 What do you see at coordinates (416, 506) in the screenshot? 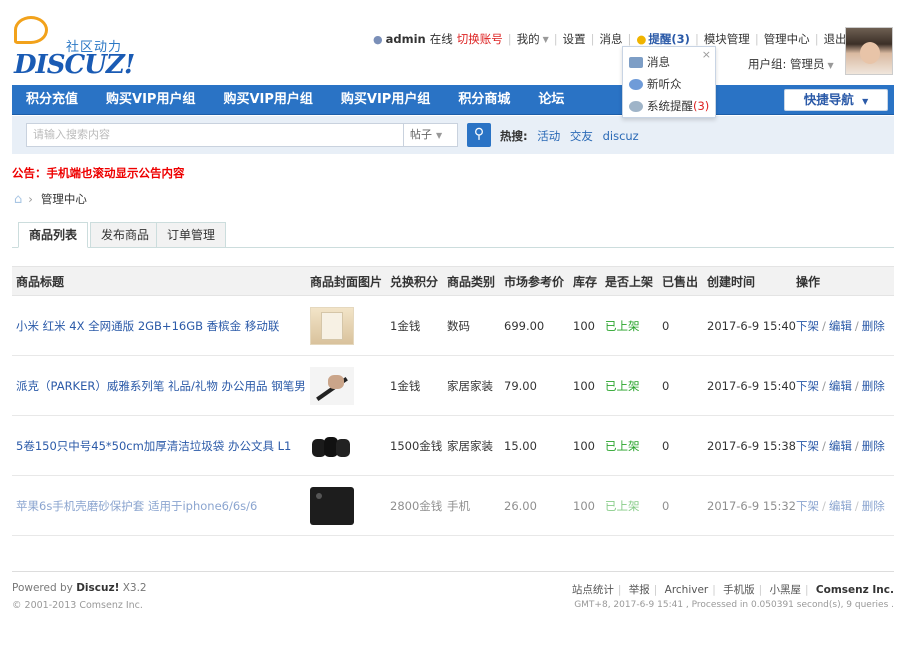
I see `points-value: 2800金钱` at bounding box center [416, 506].